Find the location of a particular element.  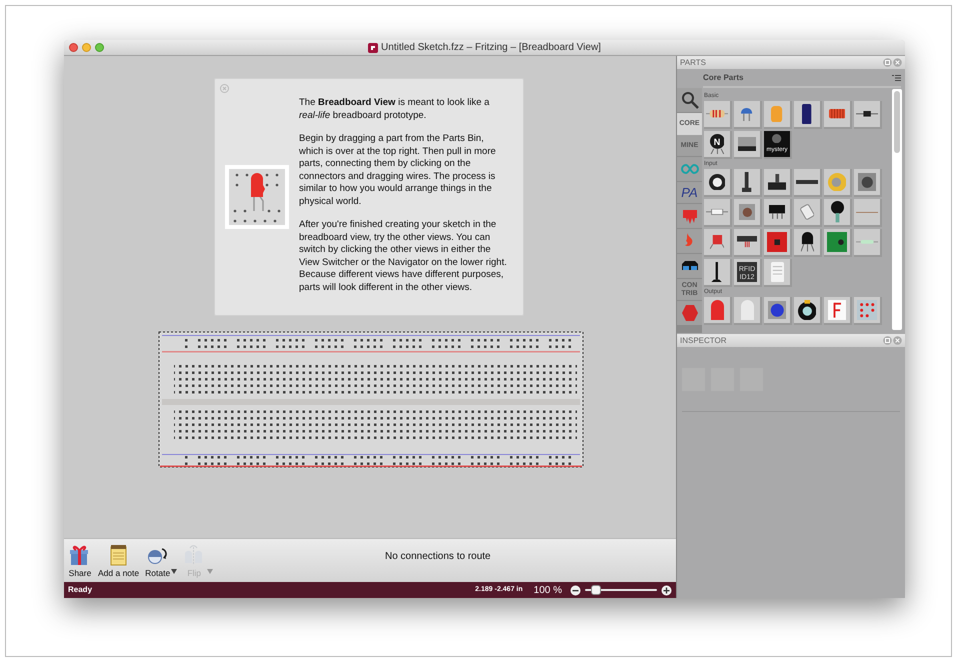

toolbar-button: Rotate is located at coordinates (161, 561).